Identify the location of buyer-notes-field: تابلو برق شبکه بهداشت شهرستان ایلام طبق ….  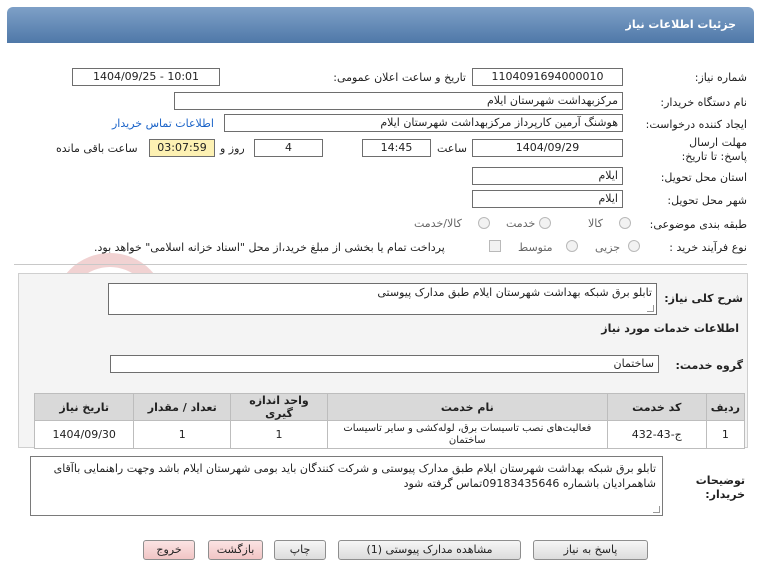
(346, 486).